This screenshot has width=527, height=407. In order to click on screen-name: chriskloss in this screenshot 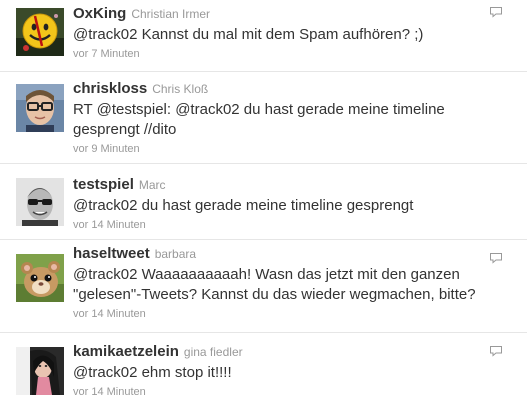, I will do `click(110, 88)`.